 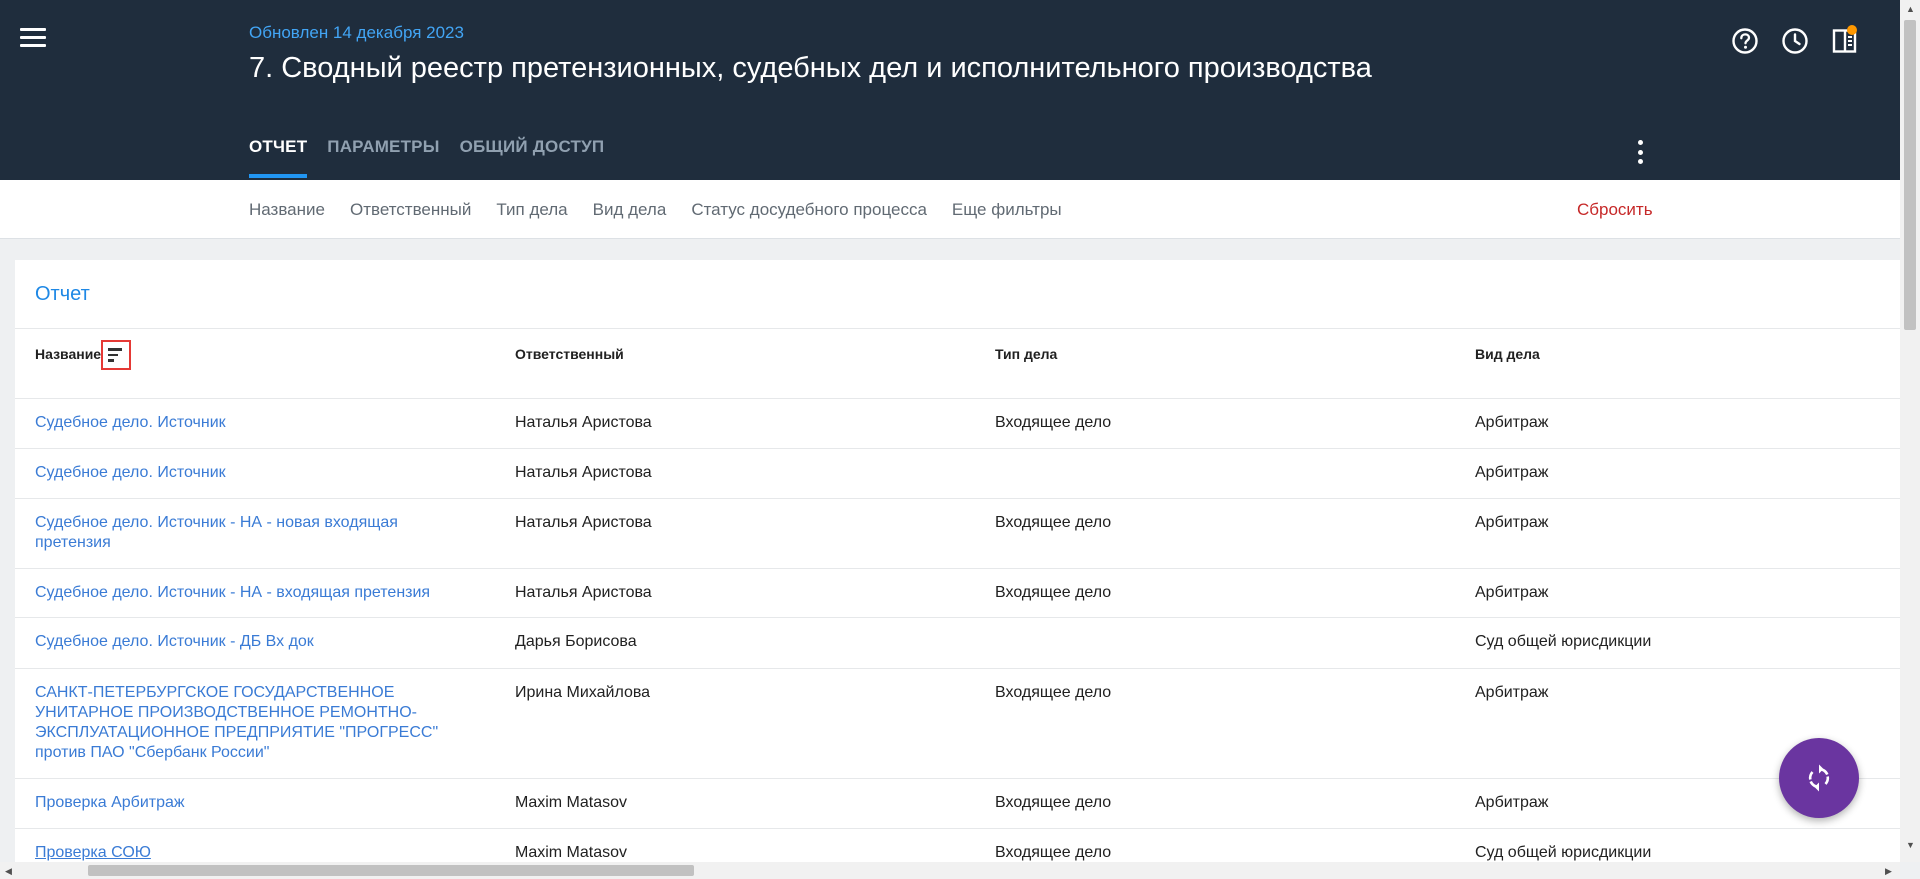 I want to click on column-header-responsible: Ответственный, so click(x=569, y=354).